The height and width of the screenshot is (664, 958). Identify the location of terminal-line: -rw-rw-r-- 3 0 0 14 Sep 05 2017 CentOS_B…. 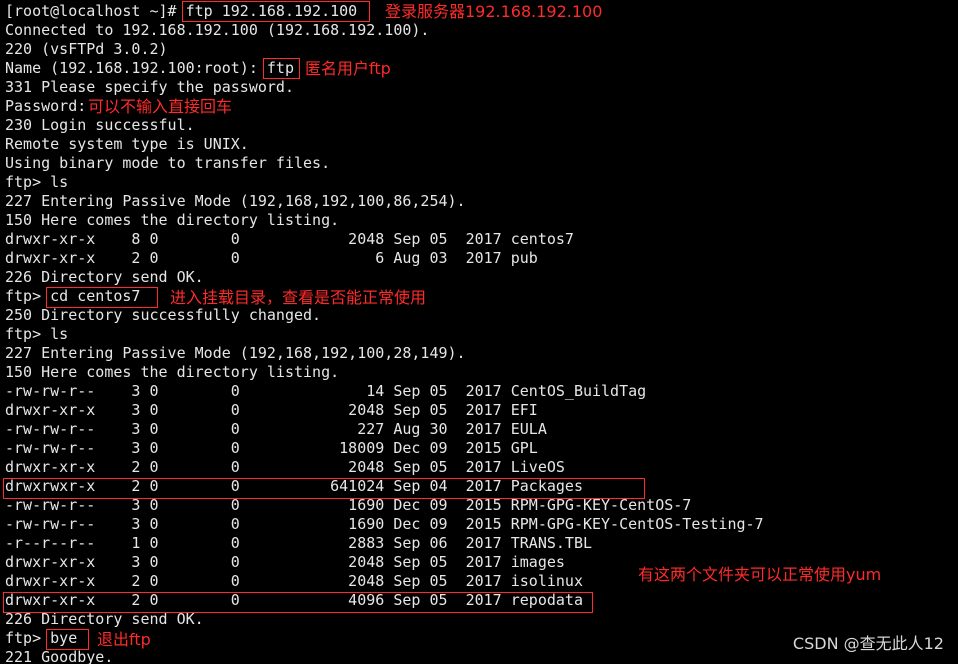
(326, 391).